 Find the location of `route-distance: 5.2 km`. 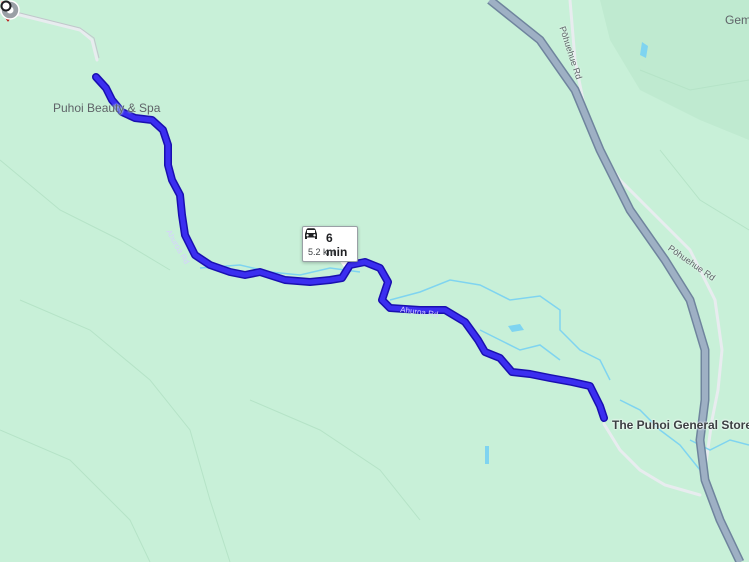

route-distance: 5.2 km is located at coordinates (322, 252).